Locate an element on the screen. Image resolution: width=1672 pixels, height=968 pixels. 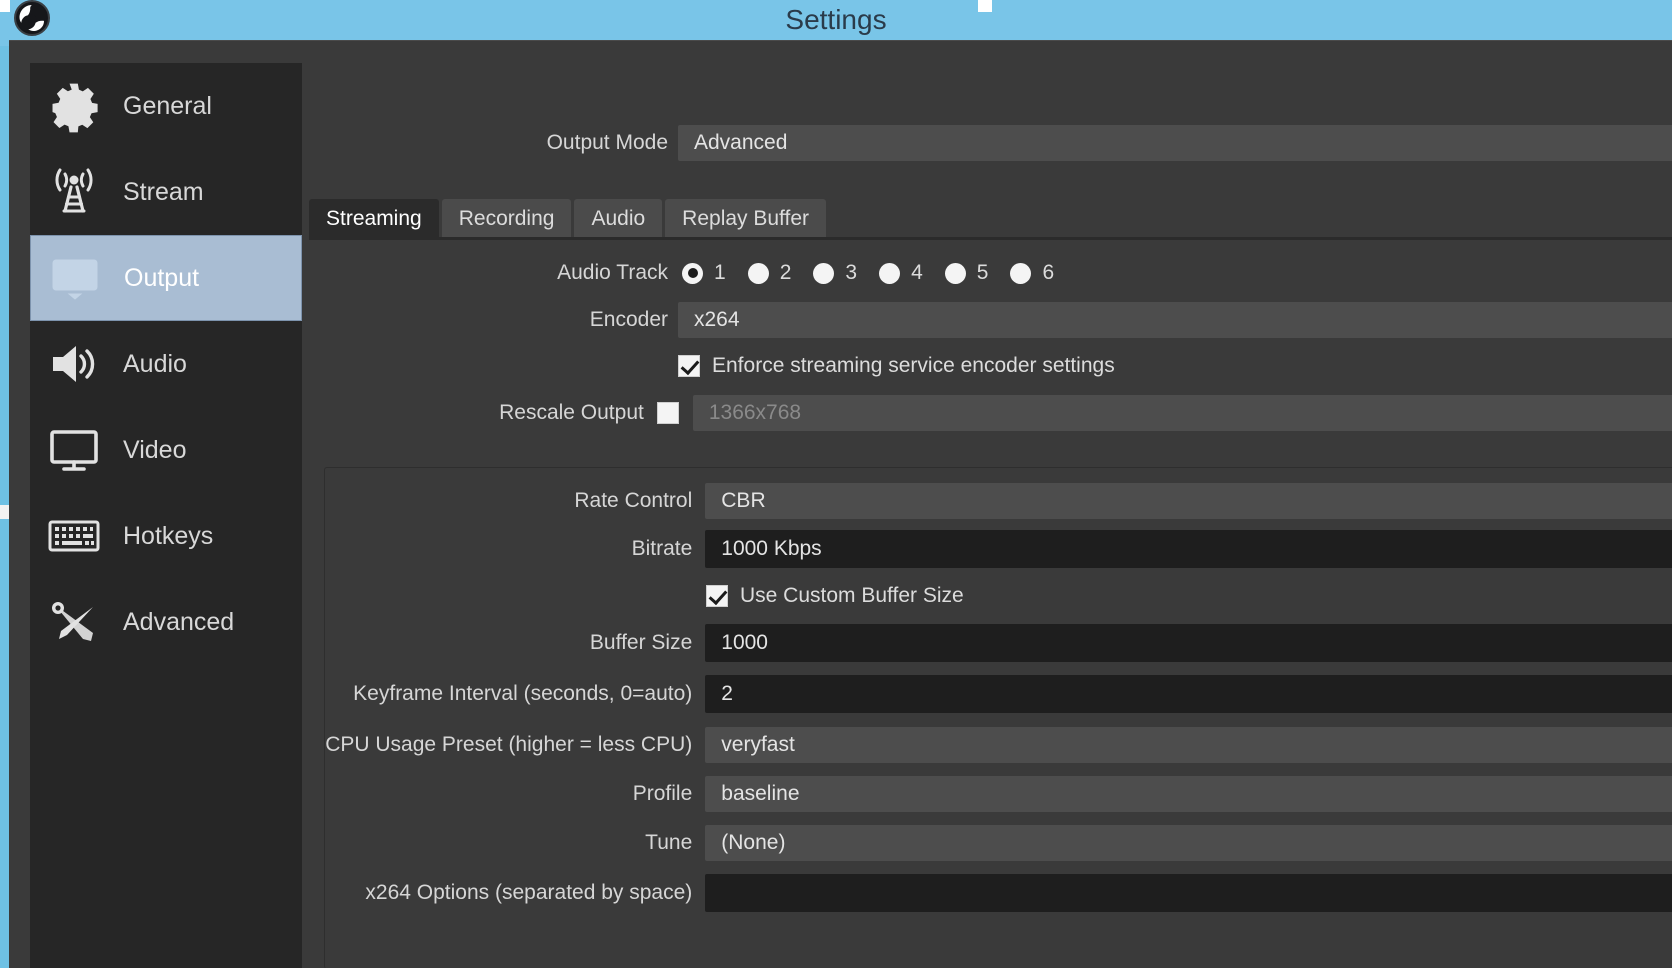
tab-underline is located at coordinates (990, 238).